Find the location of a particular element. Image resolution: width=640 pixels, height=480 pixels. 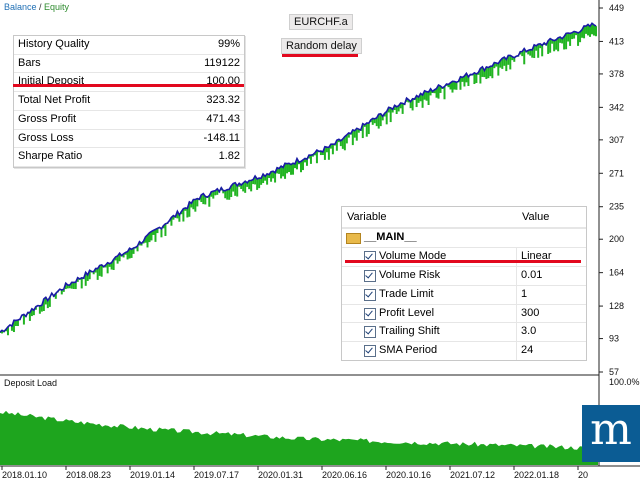

legend-balance: Balance is located at coordinates (20, 7).